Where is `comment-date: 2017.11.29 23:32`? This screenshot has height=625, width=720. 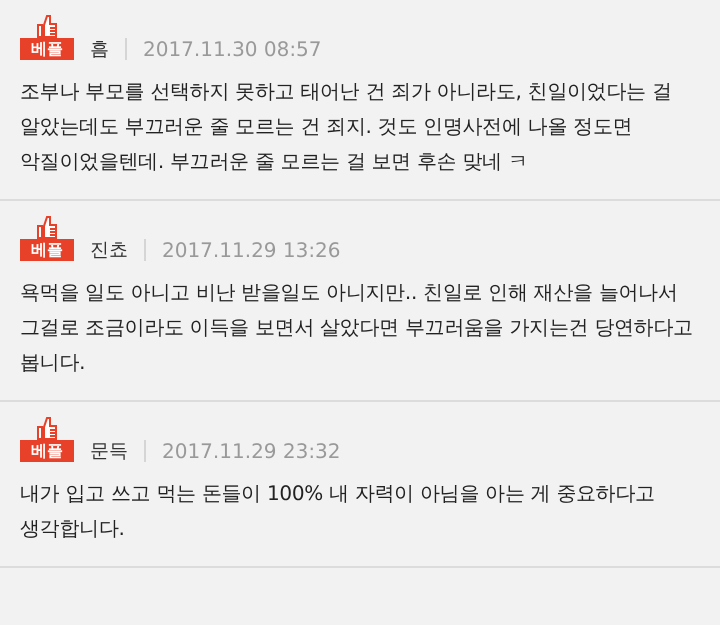 comment-date: 2017.11.29 23:32 is located at coordinates (251, 451).